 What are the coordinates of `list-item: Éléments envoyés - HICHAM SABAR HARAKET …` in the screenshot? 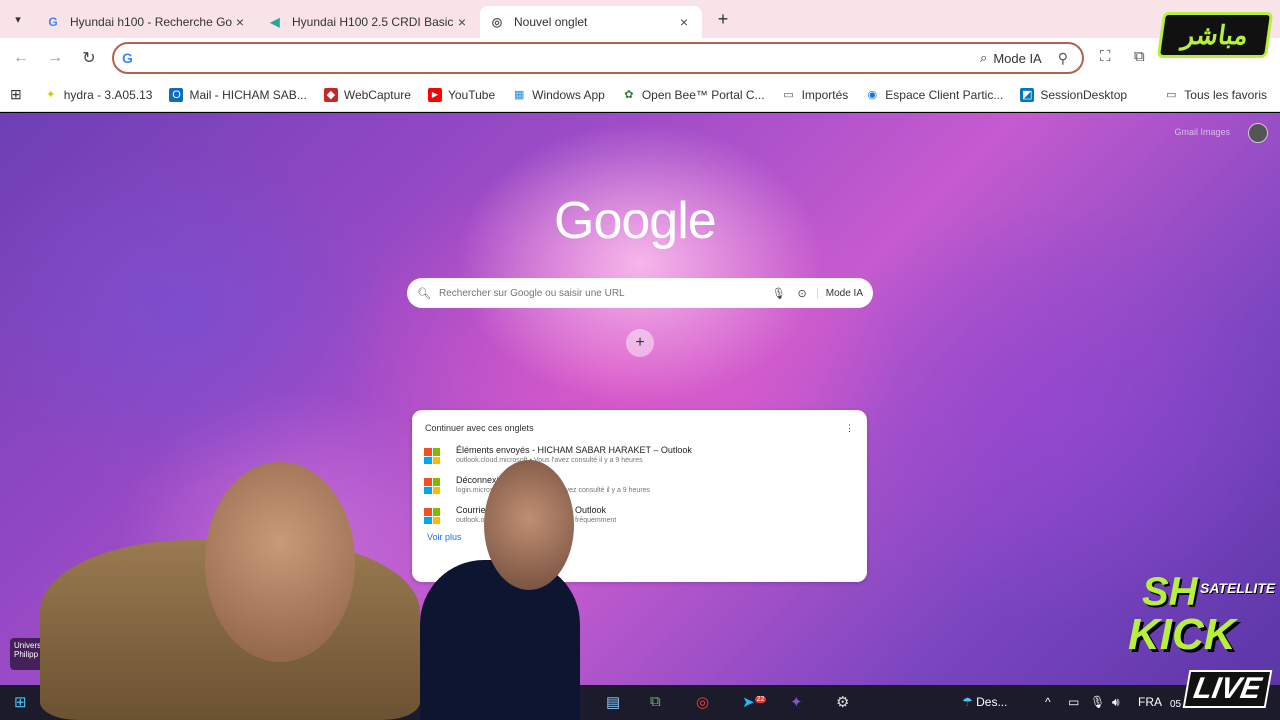 It's located at (639, 454).